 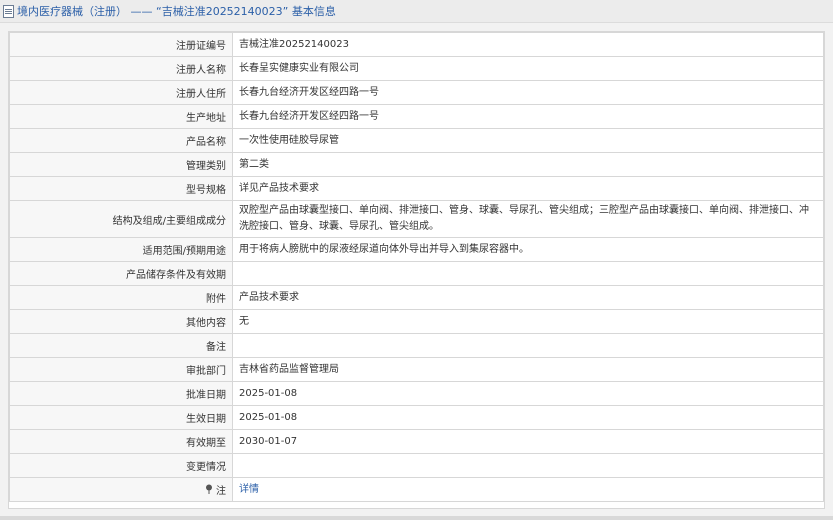 What do you see at coordinates (8, 11) in the screenshot?
I see `document-icon` at bounding box center [8, 11].